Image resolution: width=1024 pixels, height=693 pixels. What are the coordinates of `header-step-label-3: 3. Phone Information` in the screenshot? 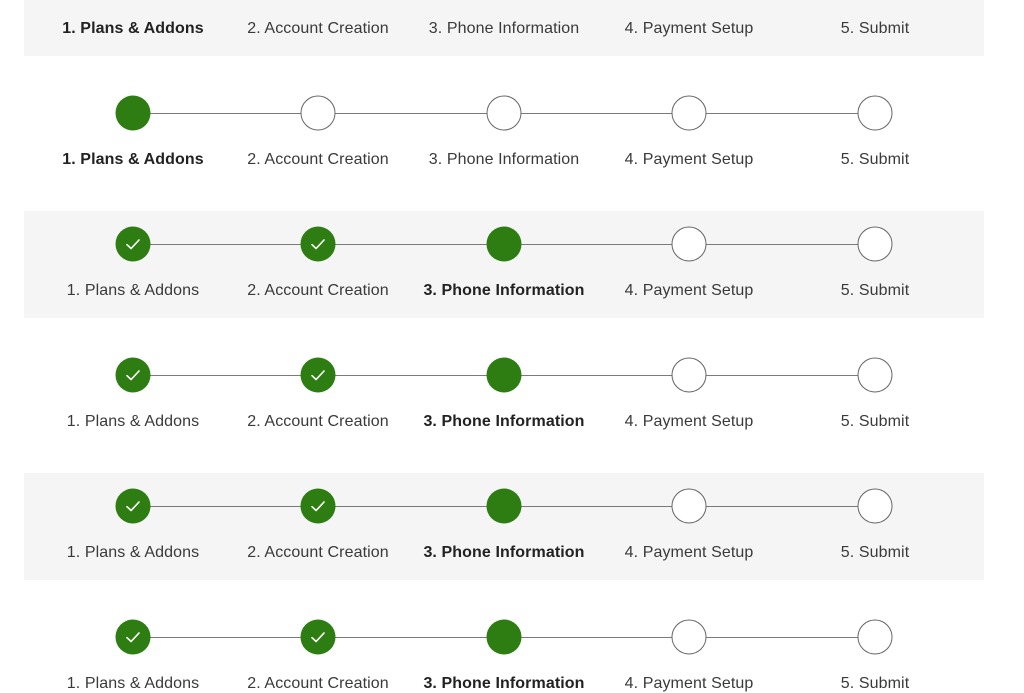 It's located at (504, 28).